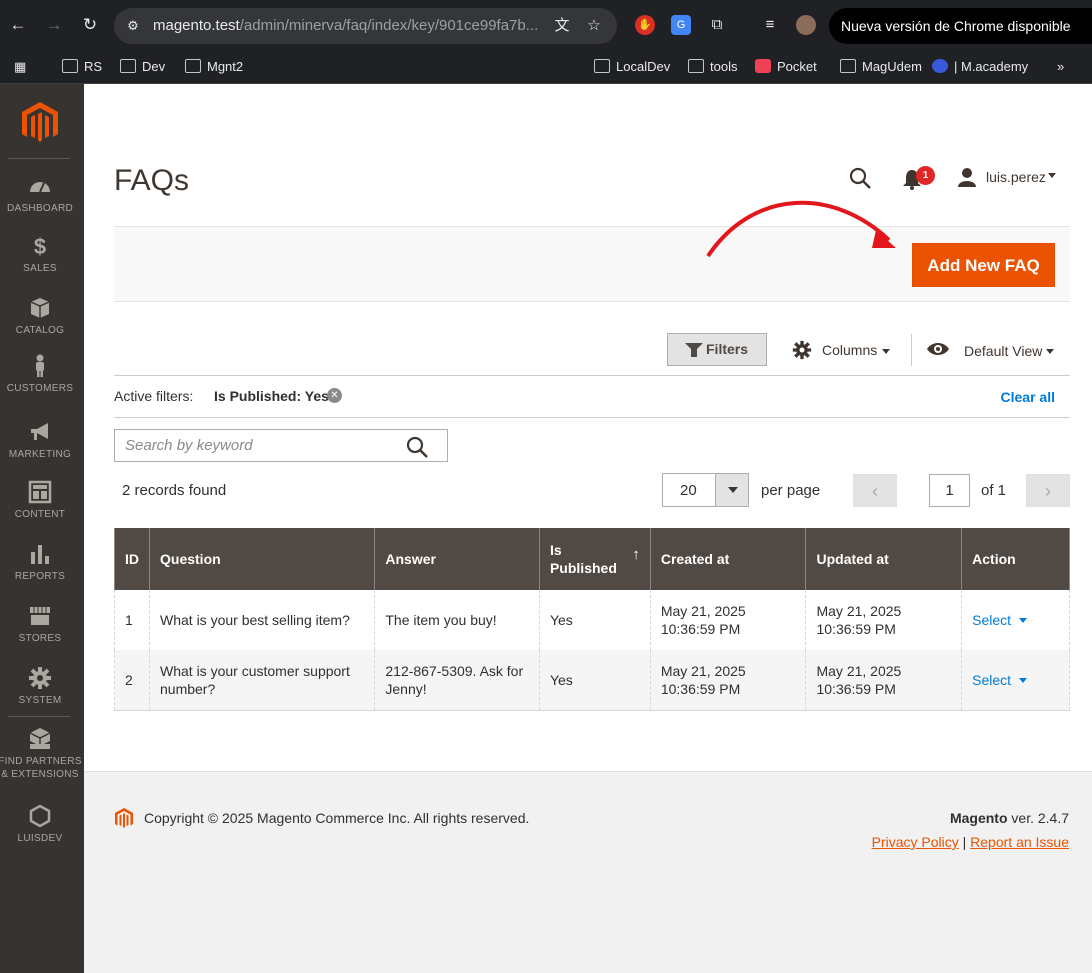 The height and width of the screenshot is (973, 1092). Describe the element at coordinates (40, 316) in the screenshot. I see `sidebar-item-catalog: CATALOG` at that location.